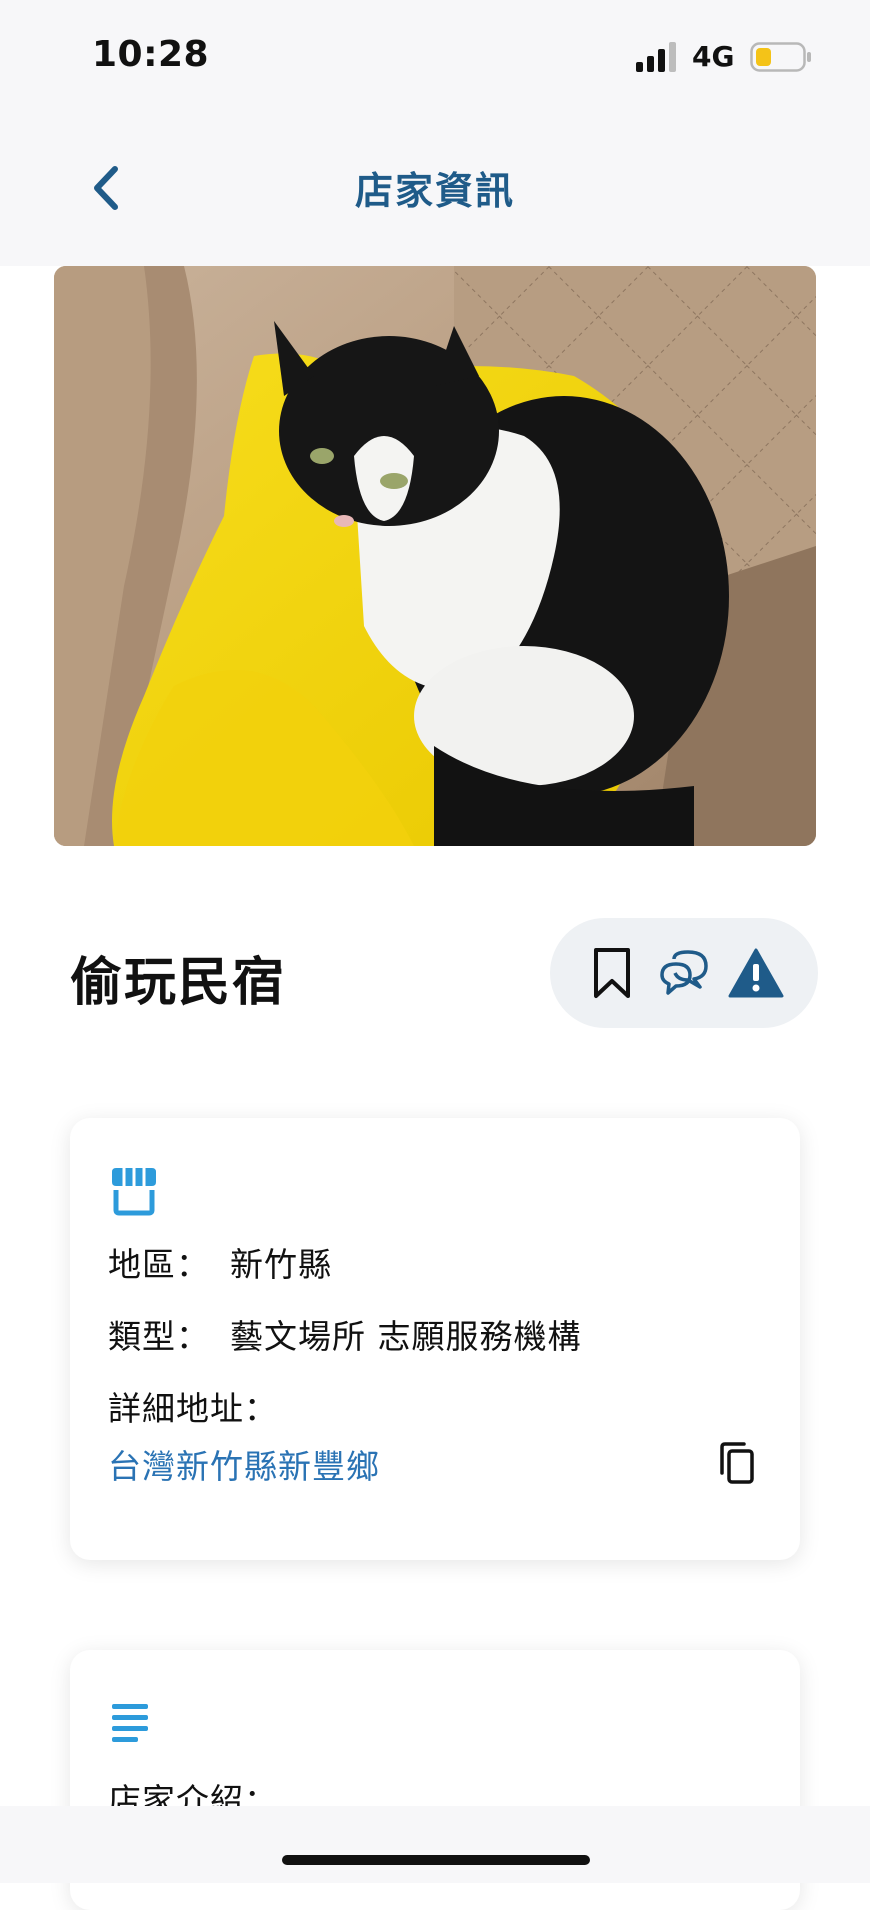 The width and height of the screenshot is (870, 1910). Describe the element at coordinates (434, 191) in the screenshot. I see `page-title: 店家資訊` at that location.